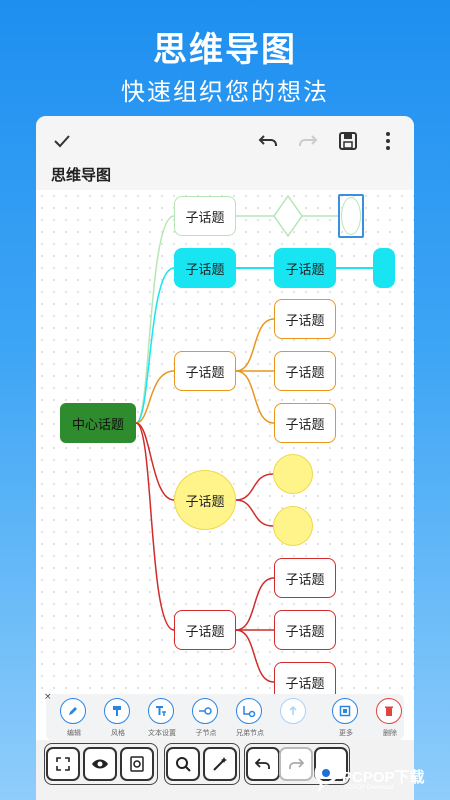  Describe the element at coordinates (161, 711) in the screenshot. I see `text-format-icon` at that location.